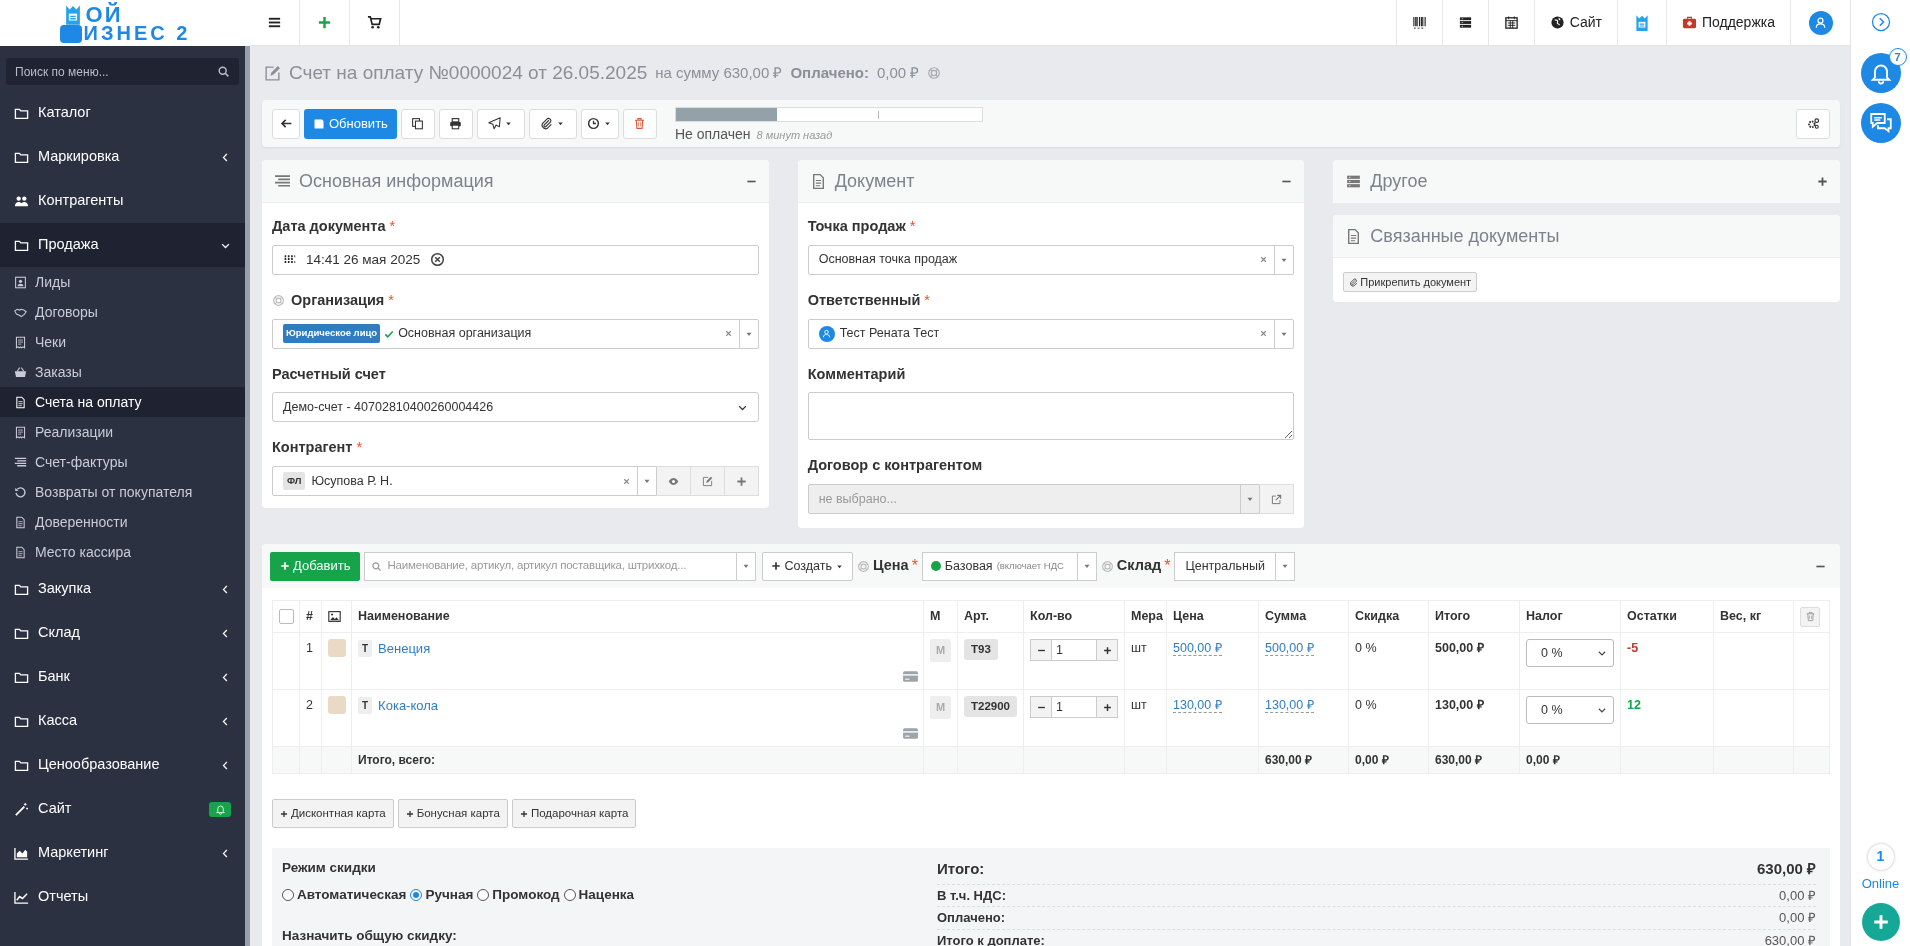 This screenshot has height=946, width=1910. Describe the element at coordinates (1197, 648) in the screenshot. I see `price-link: 500,00 ₽` at that location.